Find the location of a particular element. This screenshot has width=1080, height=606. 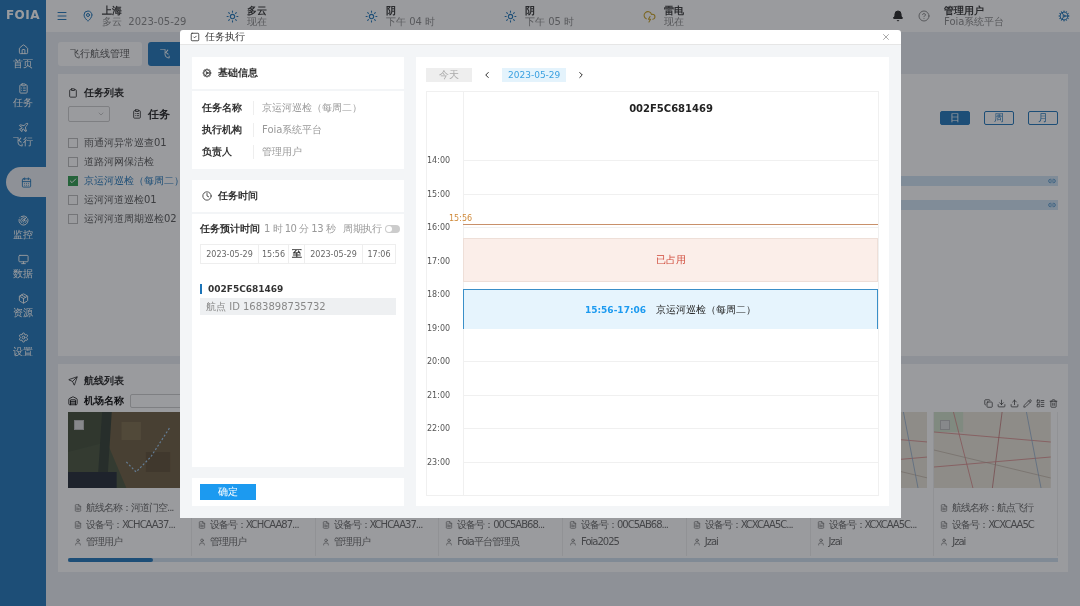

hangar-icon is located at coordinates (73, 401).